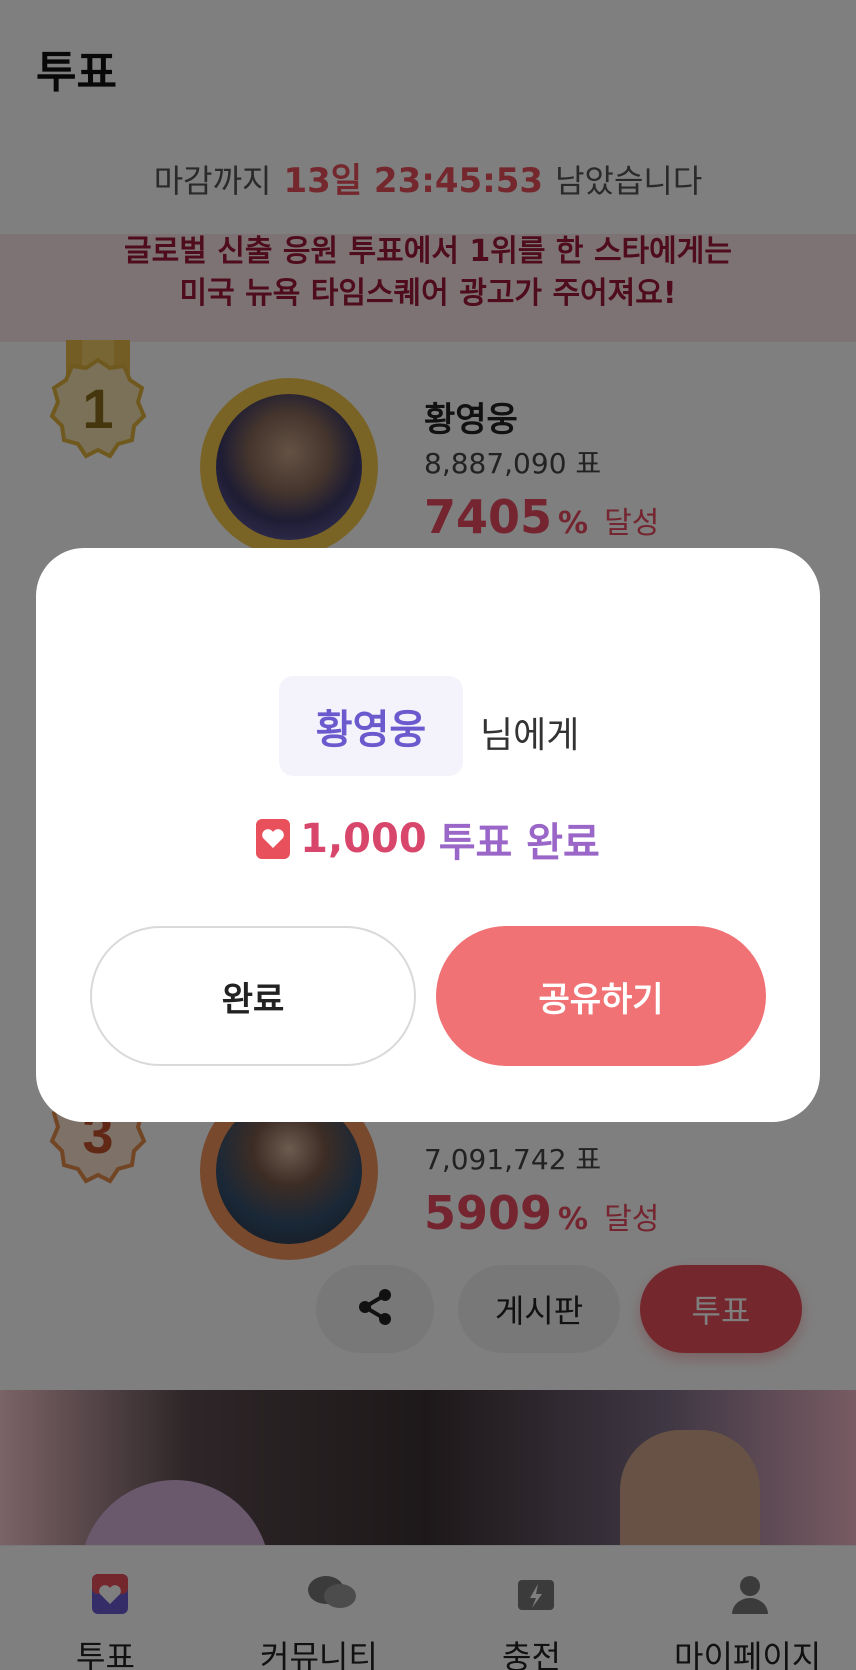  What do you see at coordinates (530, 735) in the screenshot?
I see `recipient-suffix: 님에게` at bounding box center [530, 735].